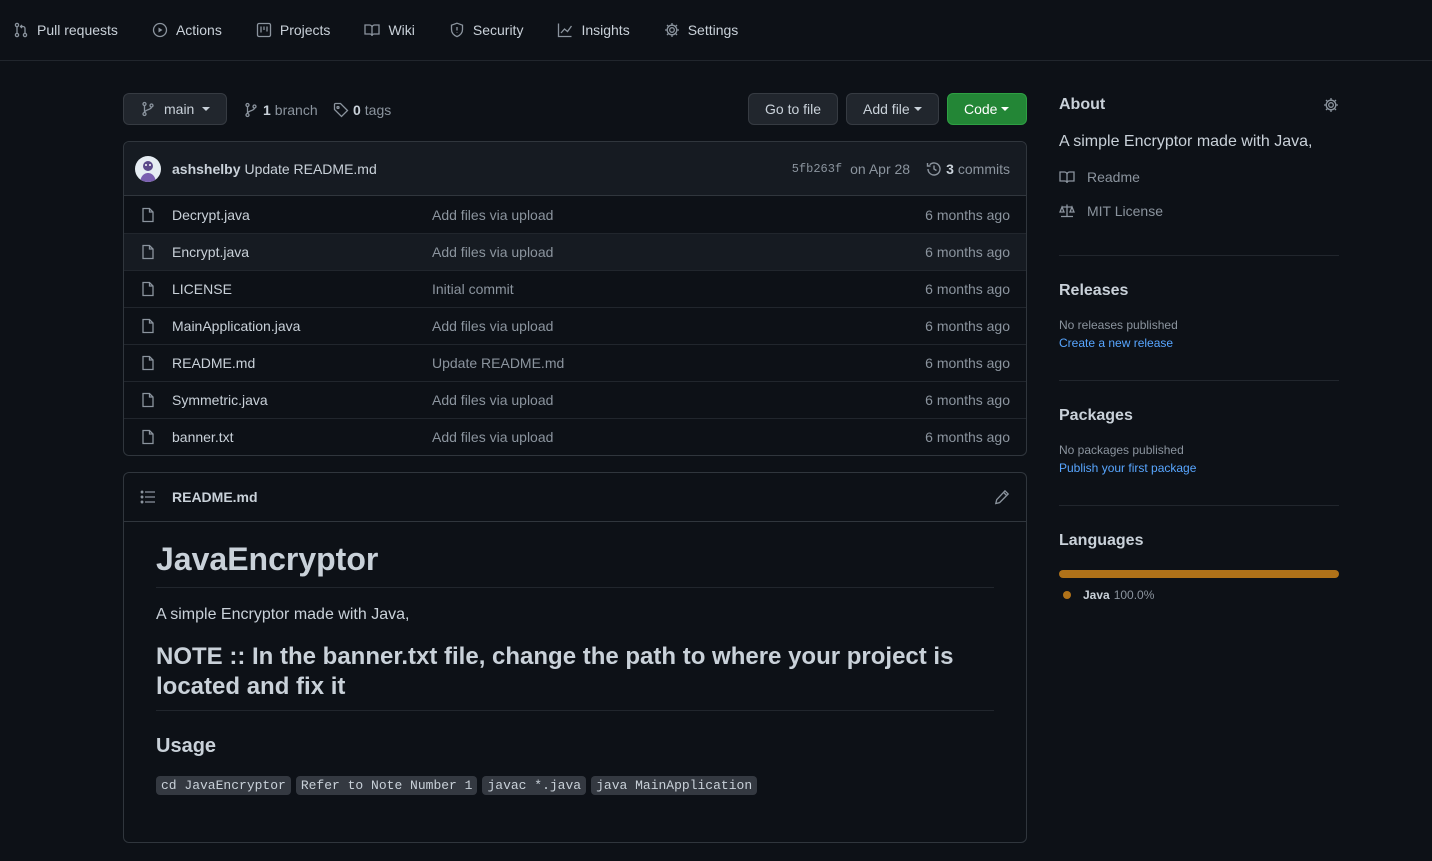 Image resolution: width=1432 pixels, height=861 pixels. Describe the element at coordinates (223, 786) in the screenshot. I see `code-snippet: cd JavaEncryptor` at that location.